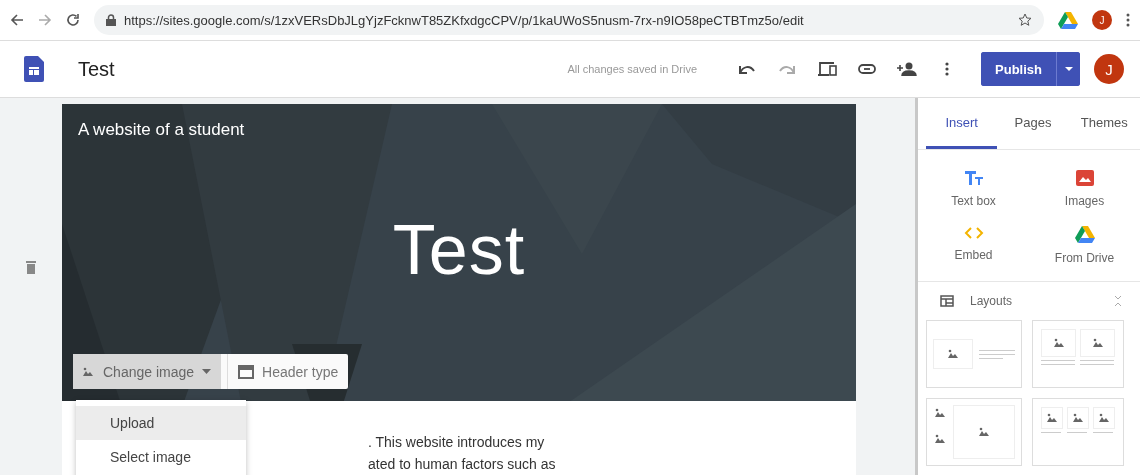 This screenshot has height=475, width=1140. I want to click on profile-avatar: J, so click(1102, 20).